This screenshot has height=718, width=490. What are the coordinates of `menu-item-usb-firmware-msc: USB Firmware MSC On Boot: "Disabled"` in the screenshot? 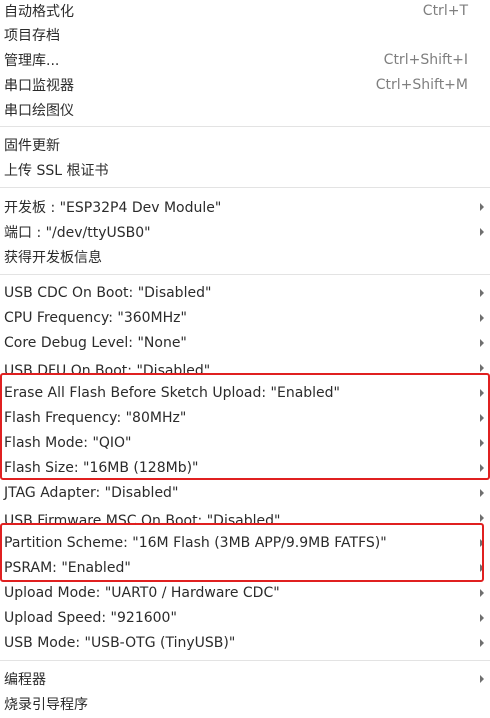 It's located at (245, 517).